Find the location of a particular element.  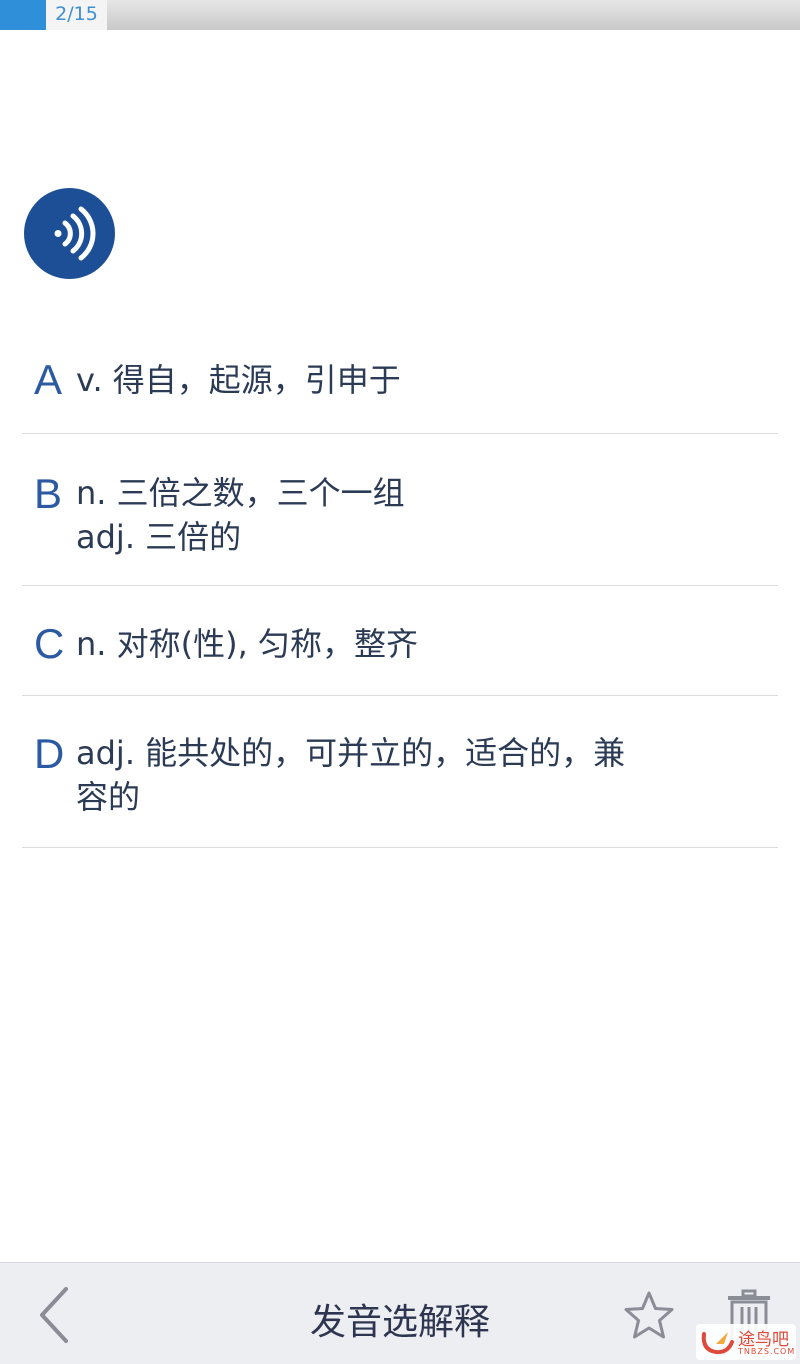

option-text: n. 对称(性), 匀称，整齐 is located at coordinates (392, 644).